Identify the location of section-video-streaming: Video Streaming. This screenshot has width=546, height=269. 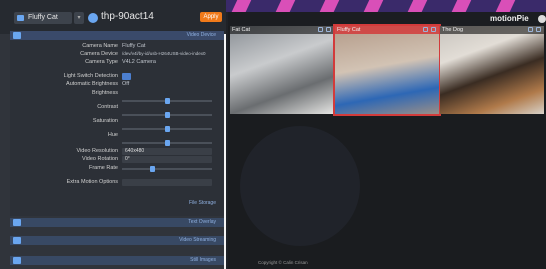
(117, 240).